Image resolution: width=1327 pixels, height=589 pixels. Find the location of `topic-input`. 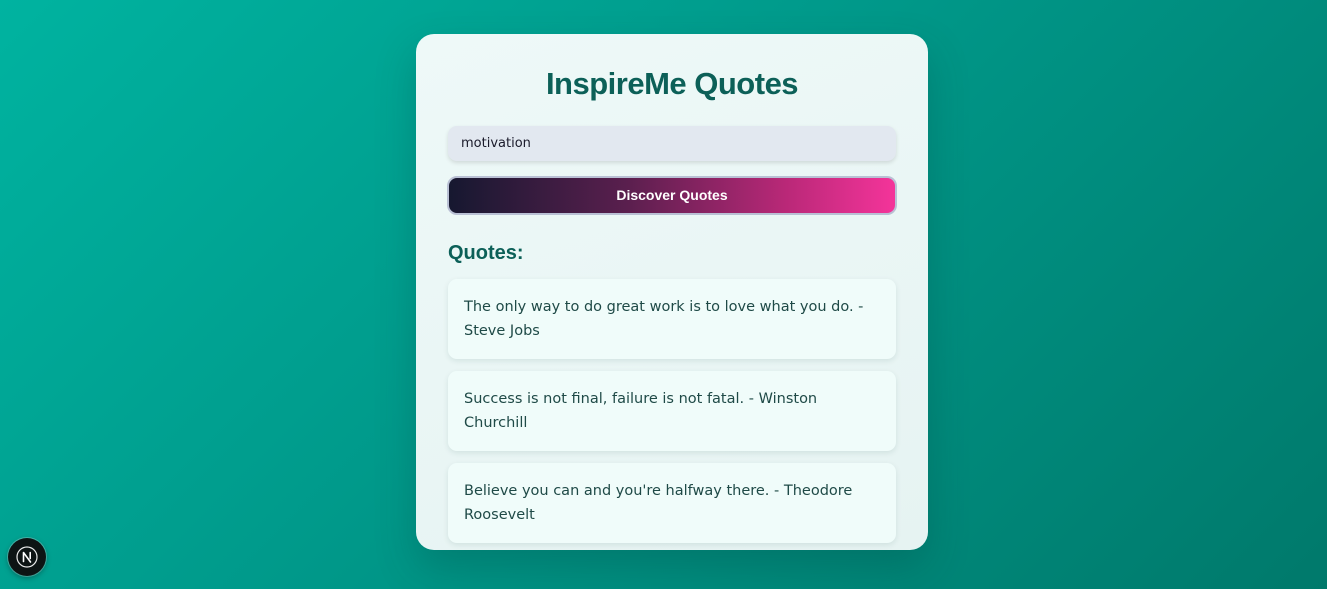

topic-input is located at coordinates (672, 143).